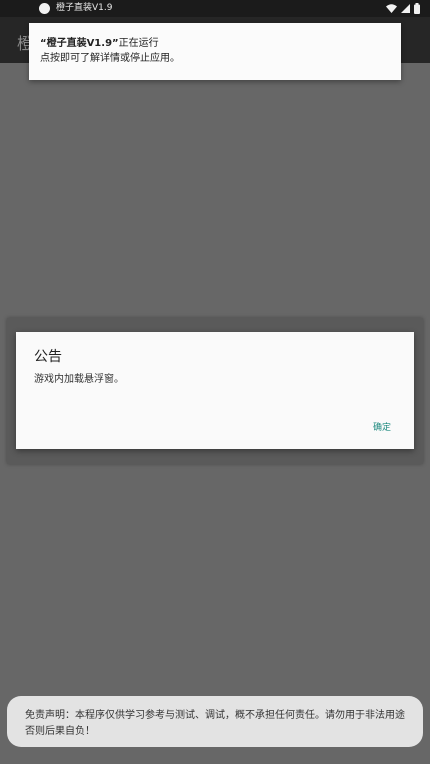  What do you see at coordinates (138, 43) in the screenshot?
I see `notification-running-text: 正在运行` at bounding box center [138, 43].